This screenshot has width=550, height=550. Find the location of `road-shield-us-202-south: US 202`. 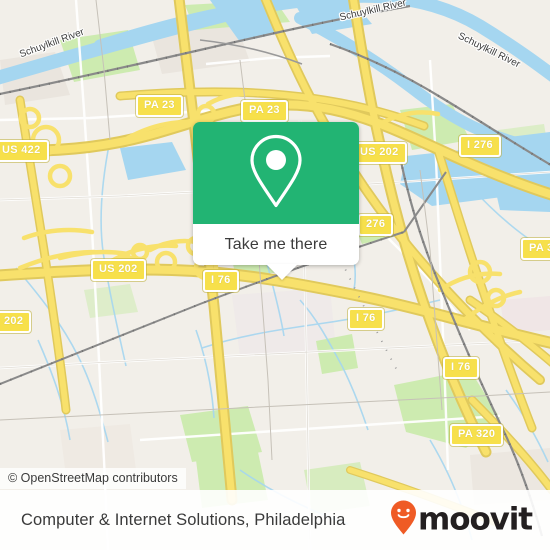

road-shield-us-202-south: US 202 is located at coordinates (118, 270).